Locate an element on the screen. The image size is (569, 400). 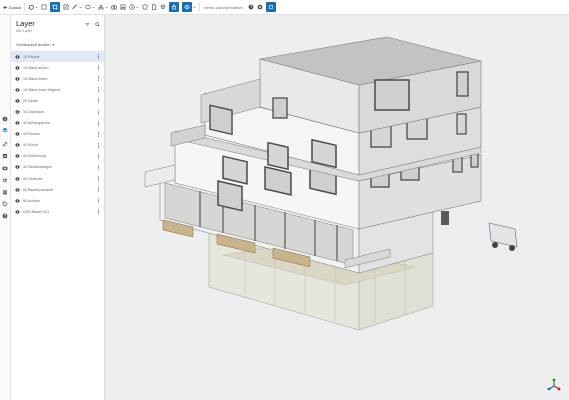
fullscreen-button is located at coordinates (270, 7).